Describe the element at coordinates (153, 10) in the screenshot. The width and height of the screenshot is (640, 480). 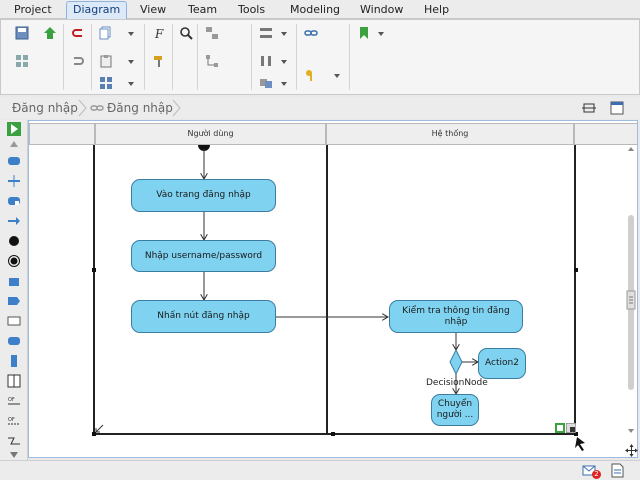
I see `menu-view: View` at that location.